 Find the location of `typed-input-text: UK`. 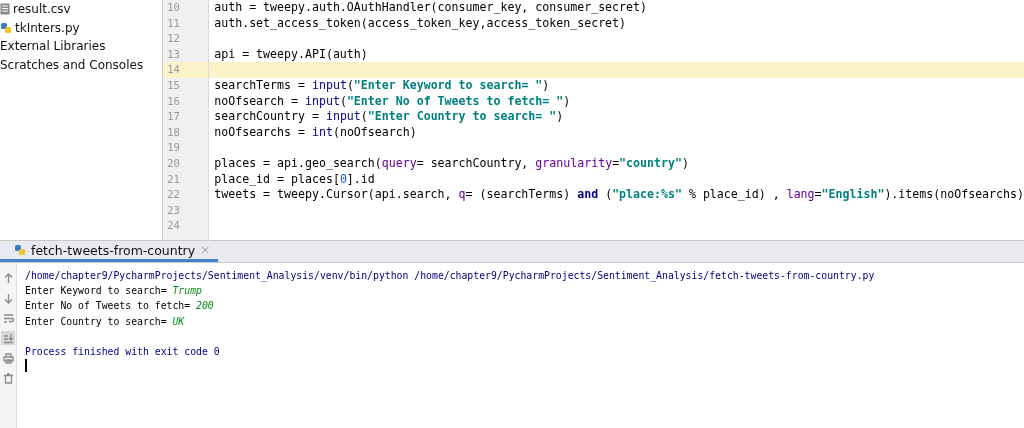

typed-input-text: UK is located at coordinates (178, 321).